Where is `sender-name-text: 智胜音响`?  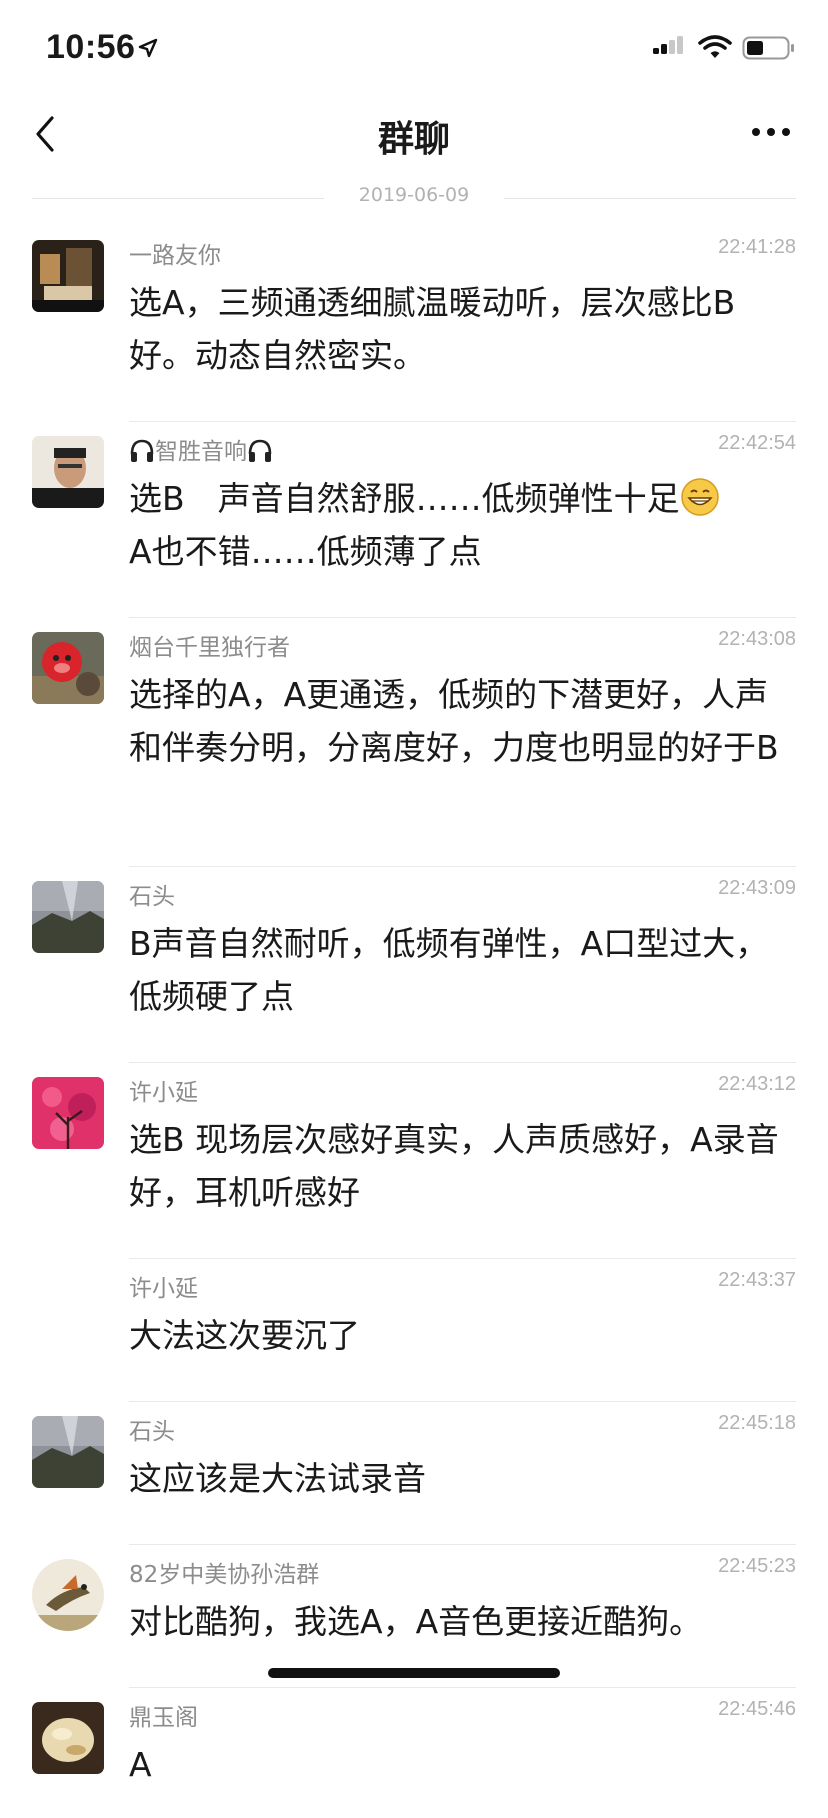
sender-name-text: 智胜音响 is located at coordinates (201, 452).